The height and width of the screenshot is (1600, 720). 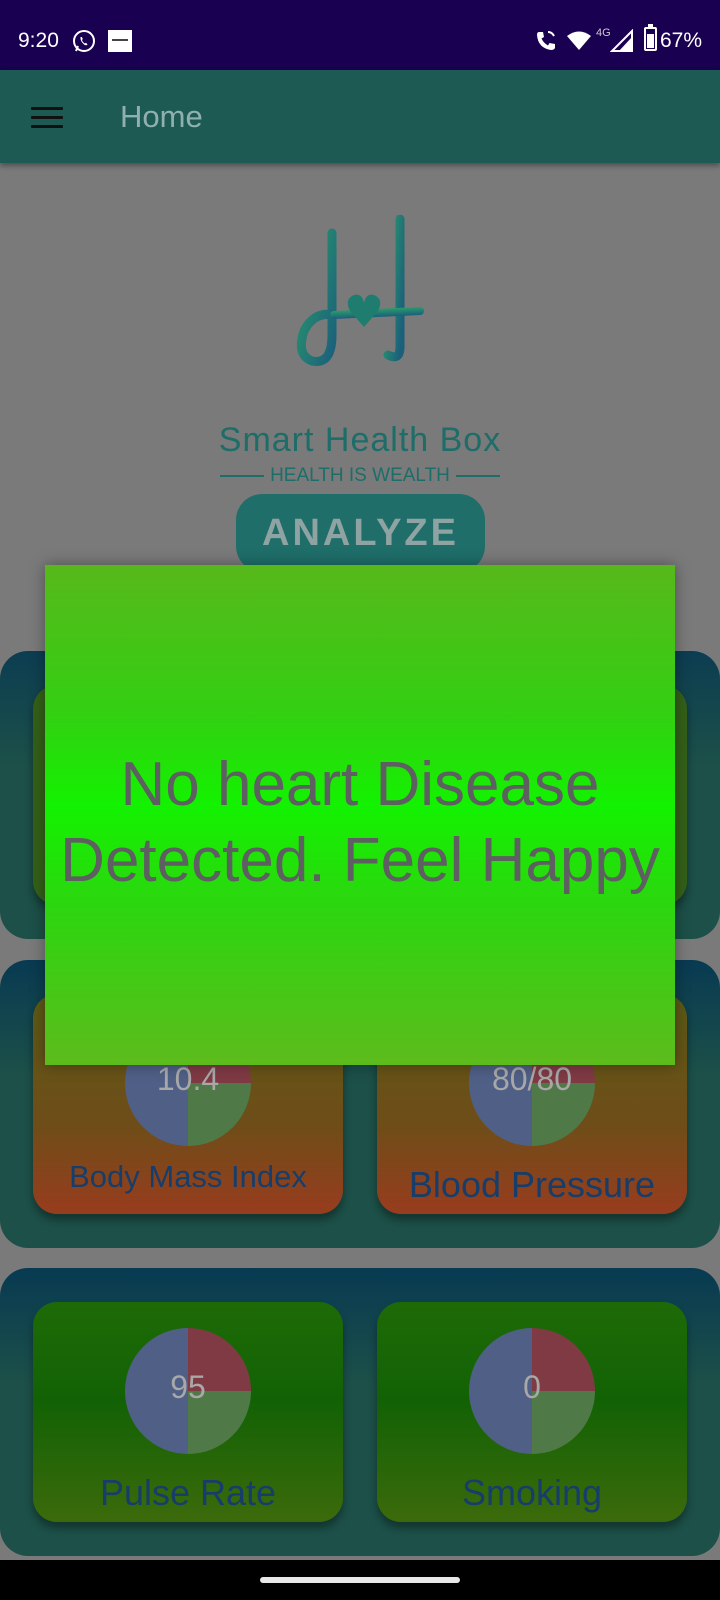 I want to click on home-indicator, so click(x=360, y=1580).